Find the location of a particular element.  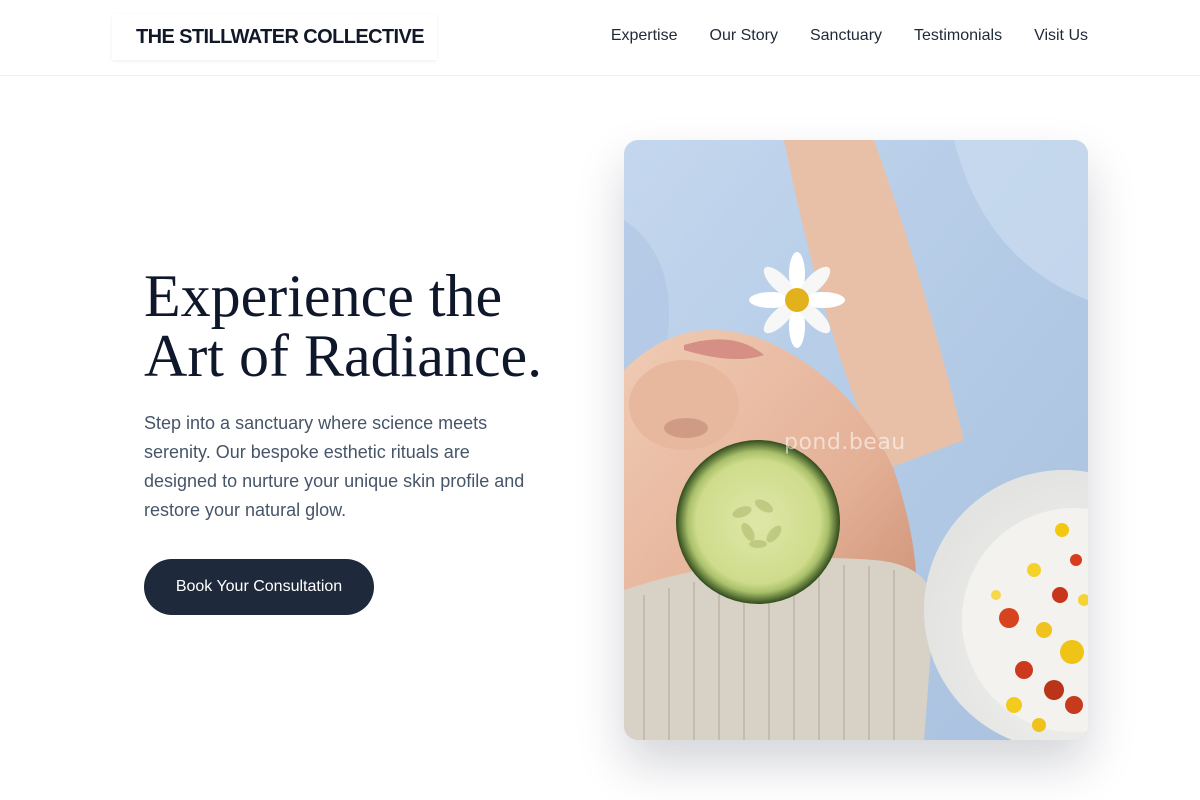

nav-link-expertise: Expertise is located at coordinates (644, 36).